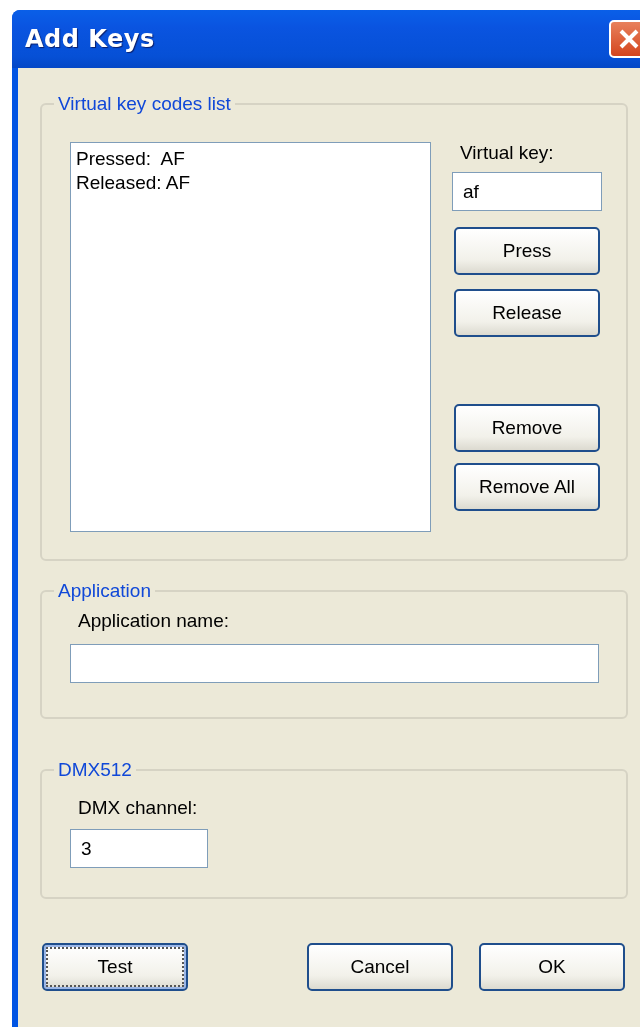 The image size is (640, 1027). Describe the element at coordinates (144, 104) in the screenshot. I see `group-title: Virtual key codes list` at that location.